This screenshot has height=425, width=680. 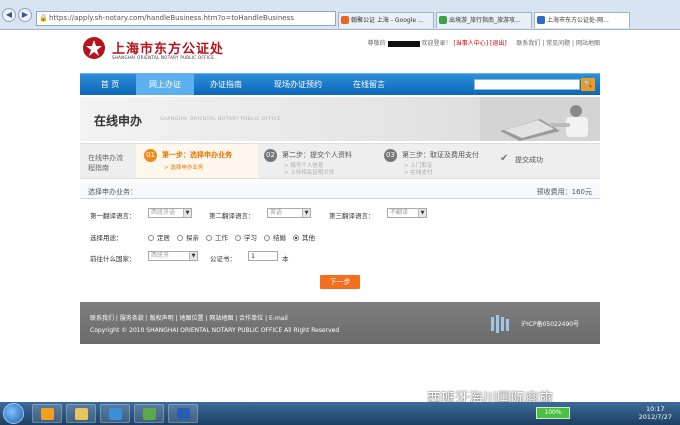 I want to click on banner-title: 在线申办, so click(x=118, y=121).